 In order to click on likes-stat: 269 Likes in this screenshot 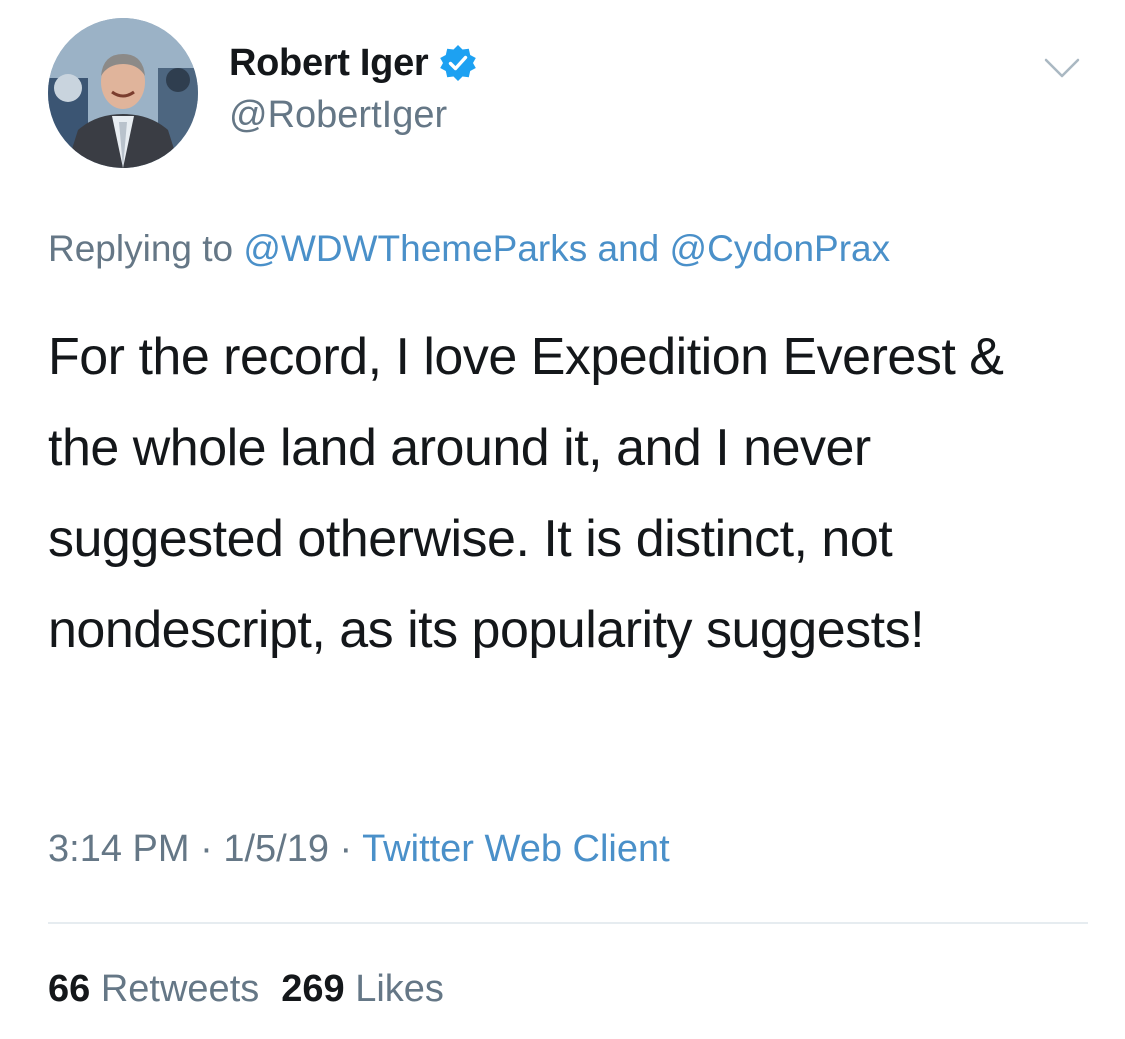, I will do `click(362, 989)`.